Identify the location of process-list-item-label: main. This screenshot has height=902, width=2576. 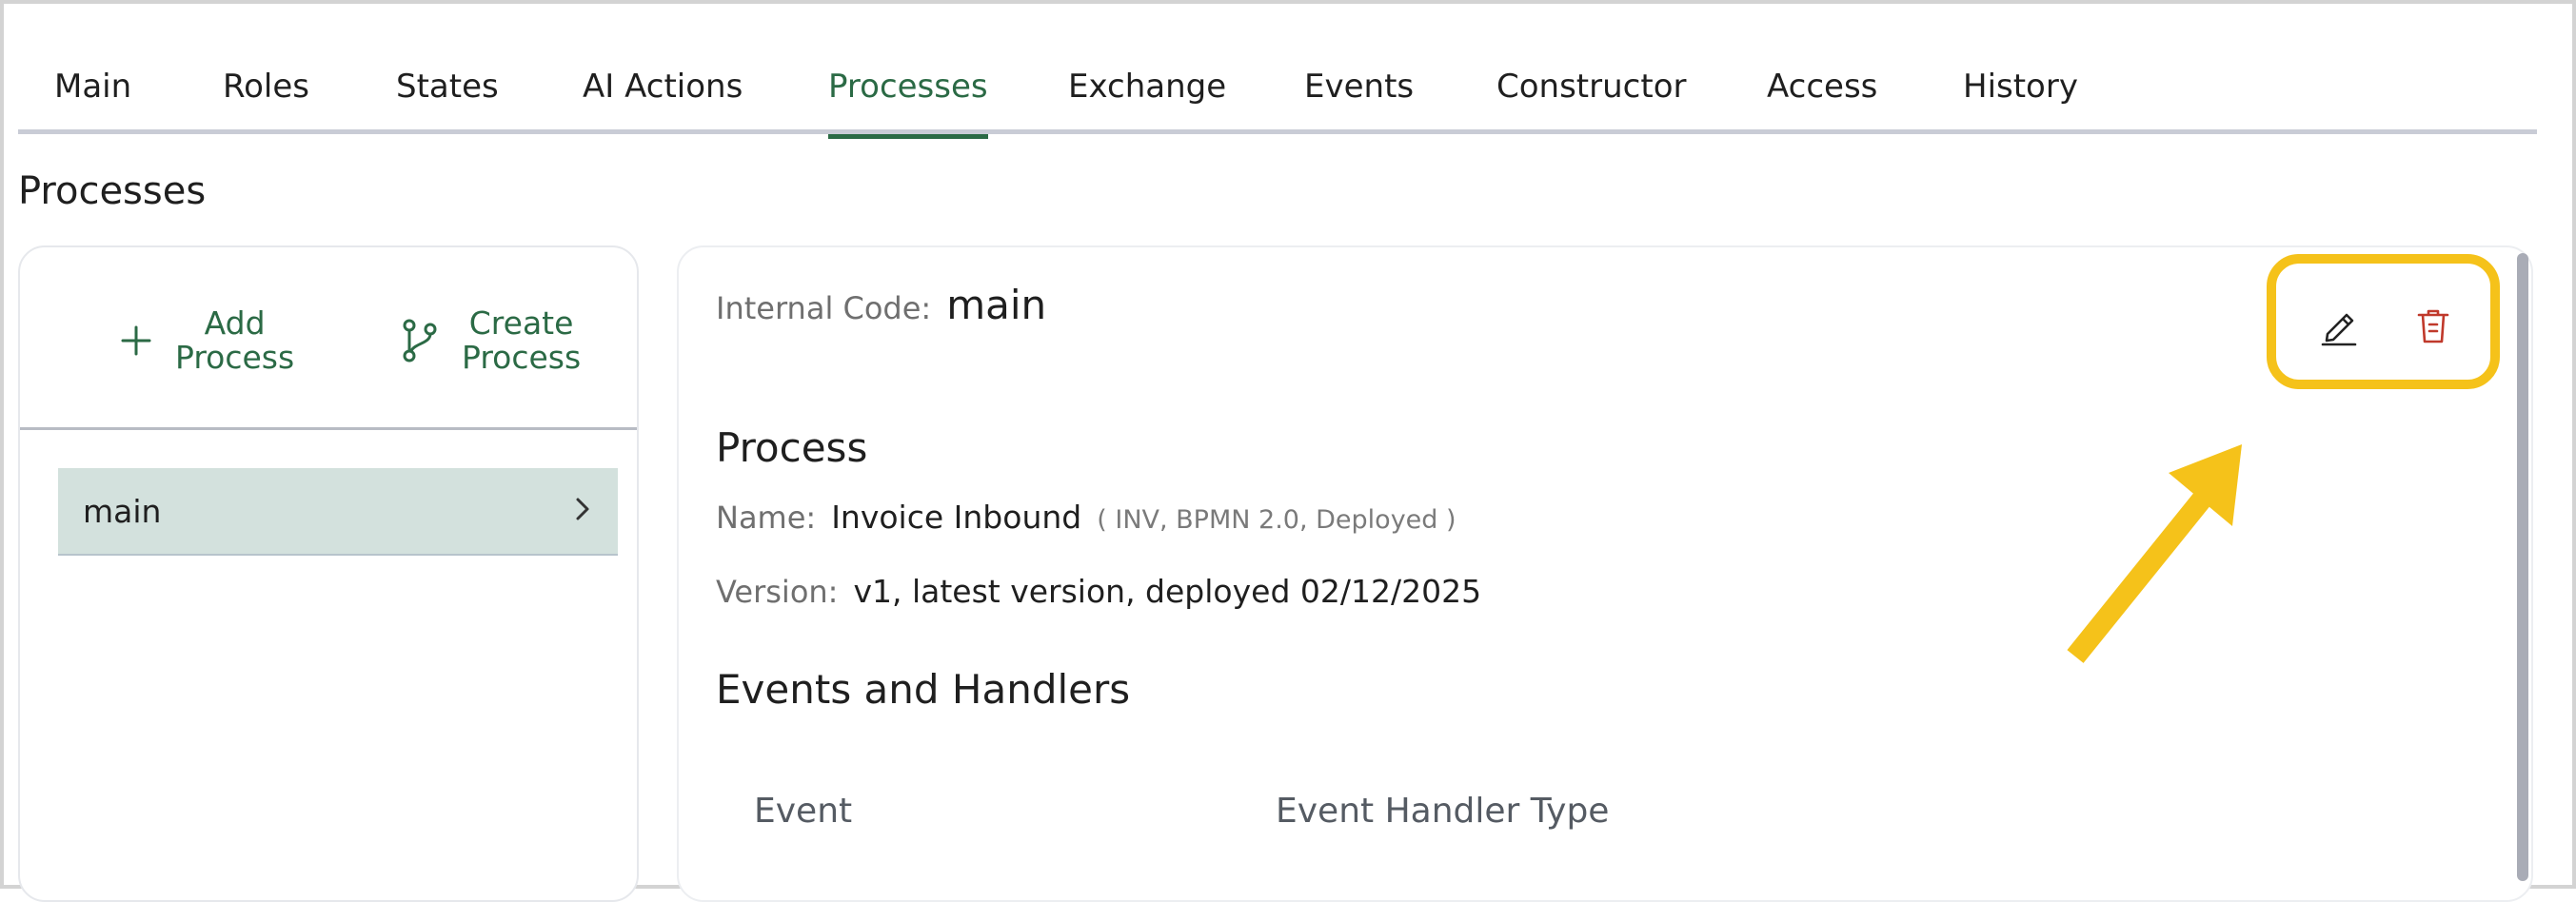
(122, 511).